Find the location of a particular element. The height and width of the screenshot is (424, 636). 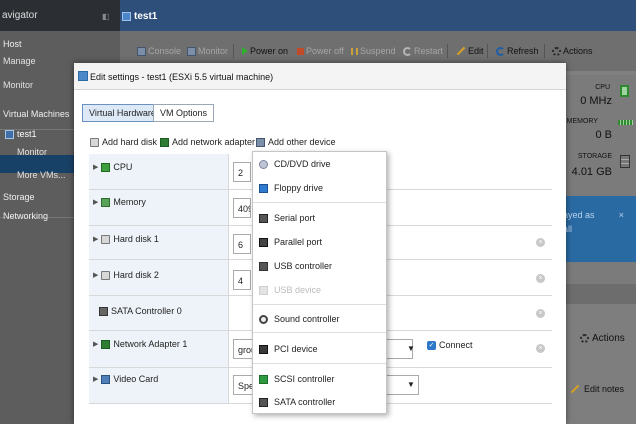

sidebar-item-host: Host is located at coordinates (12, 44).